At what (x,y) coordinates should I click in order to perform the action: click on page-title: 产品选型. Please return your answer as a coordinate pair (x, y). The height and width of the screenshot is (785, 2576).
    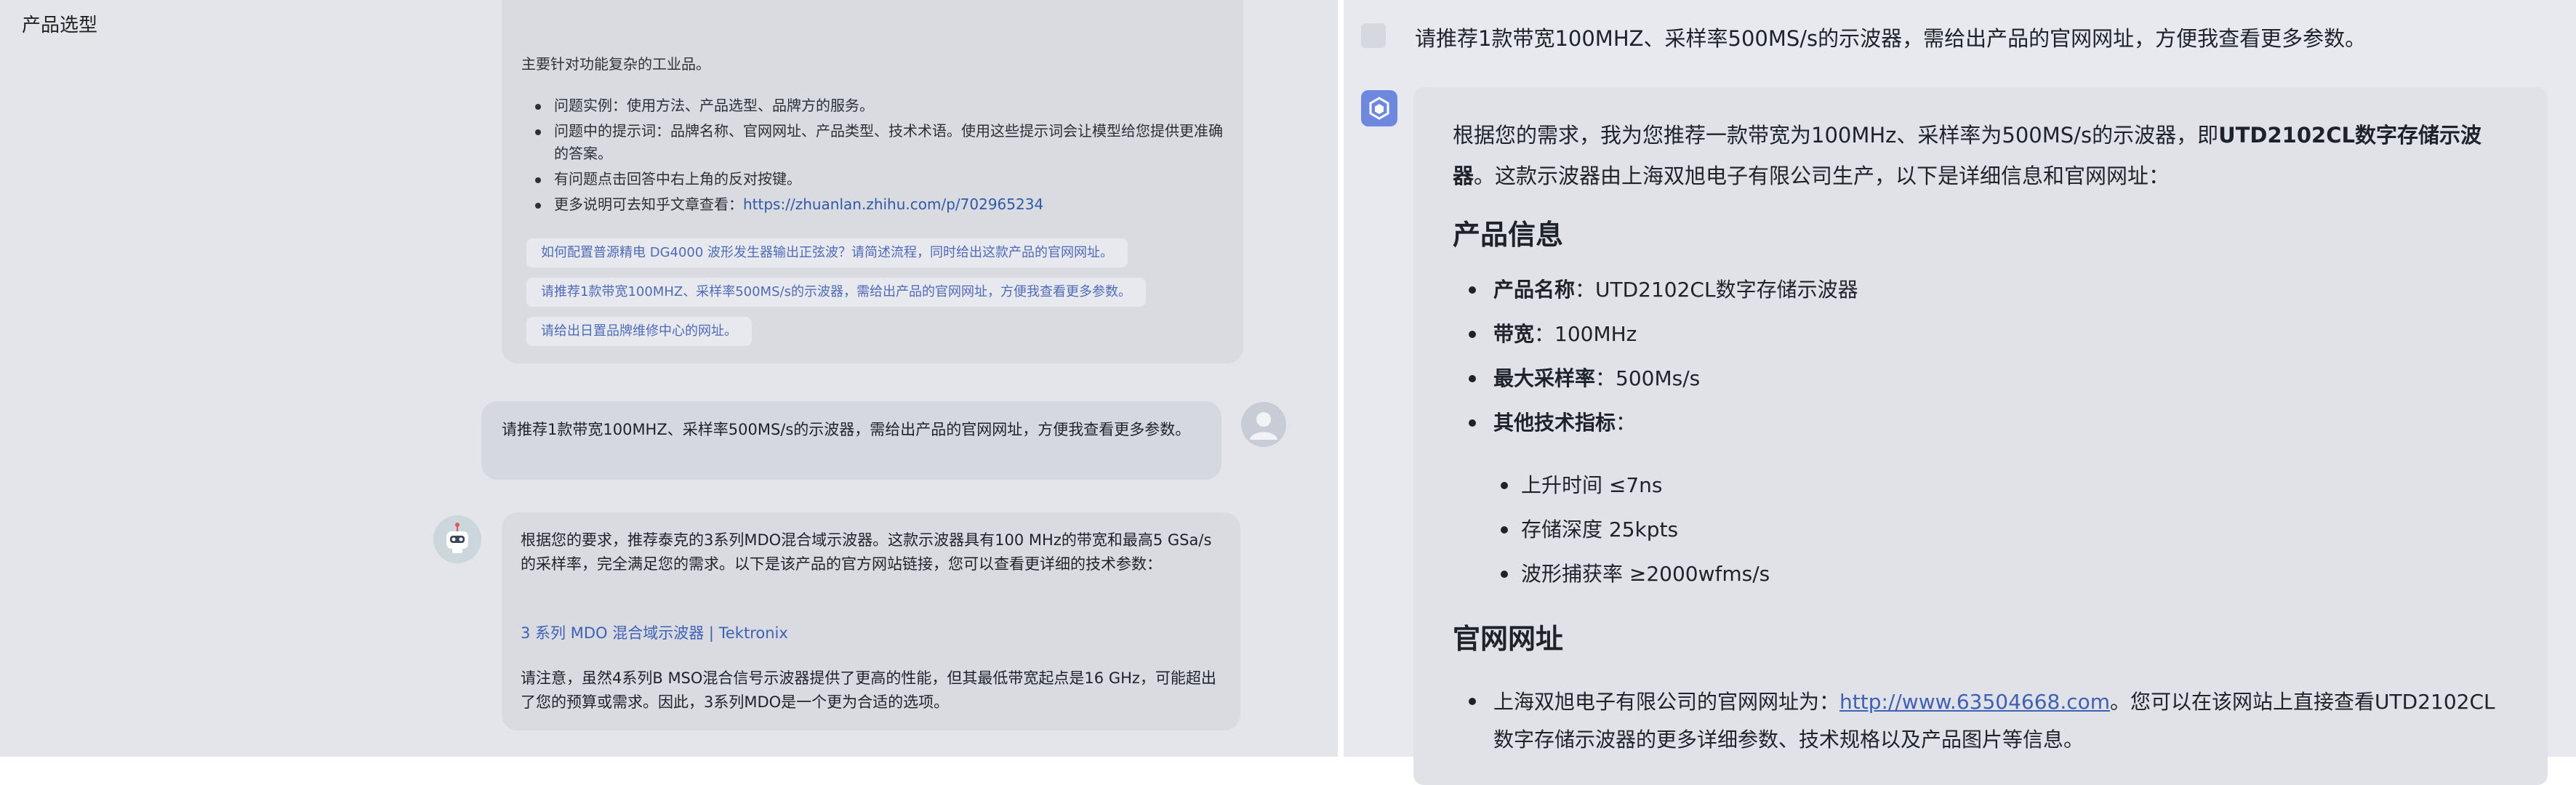
    Looking at the image, I should click on (60, 25).